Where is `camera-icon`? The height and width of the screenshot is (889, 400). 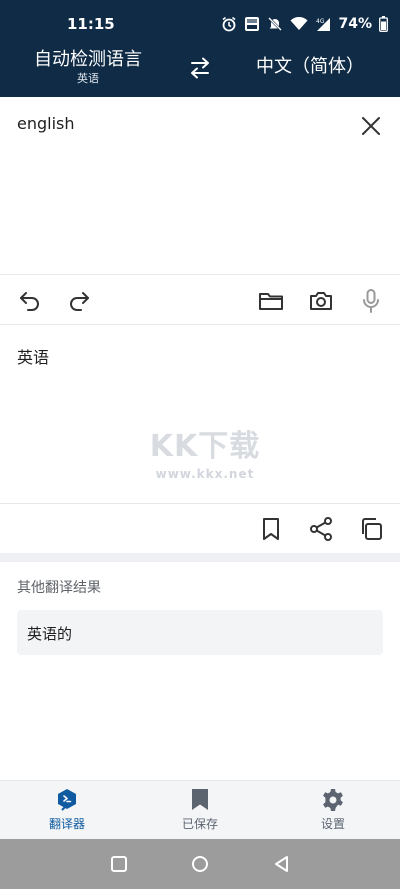
camera-icon is located at coordinates (321, 301).